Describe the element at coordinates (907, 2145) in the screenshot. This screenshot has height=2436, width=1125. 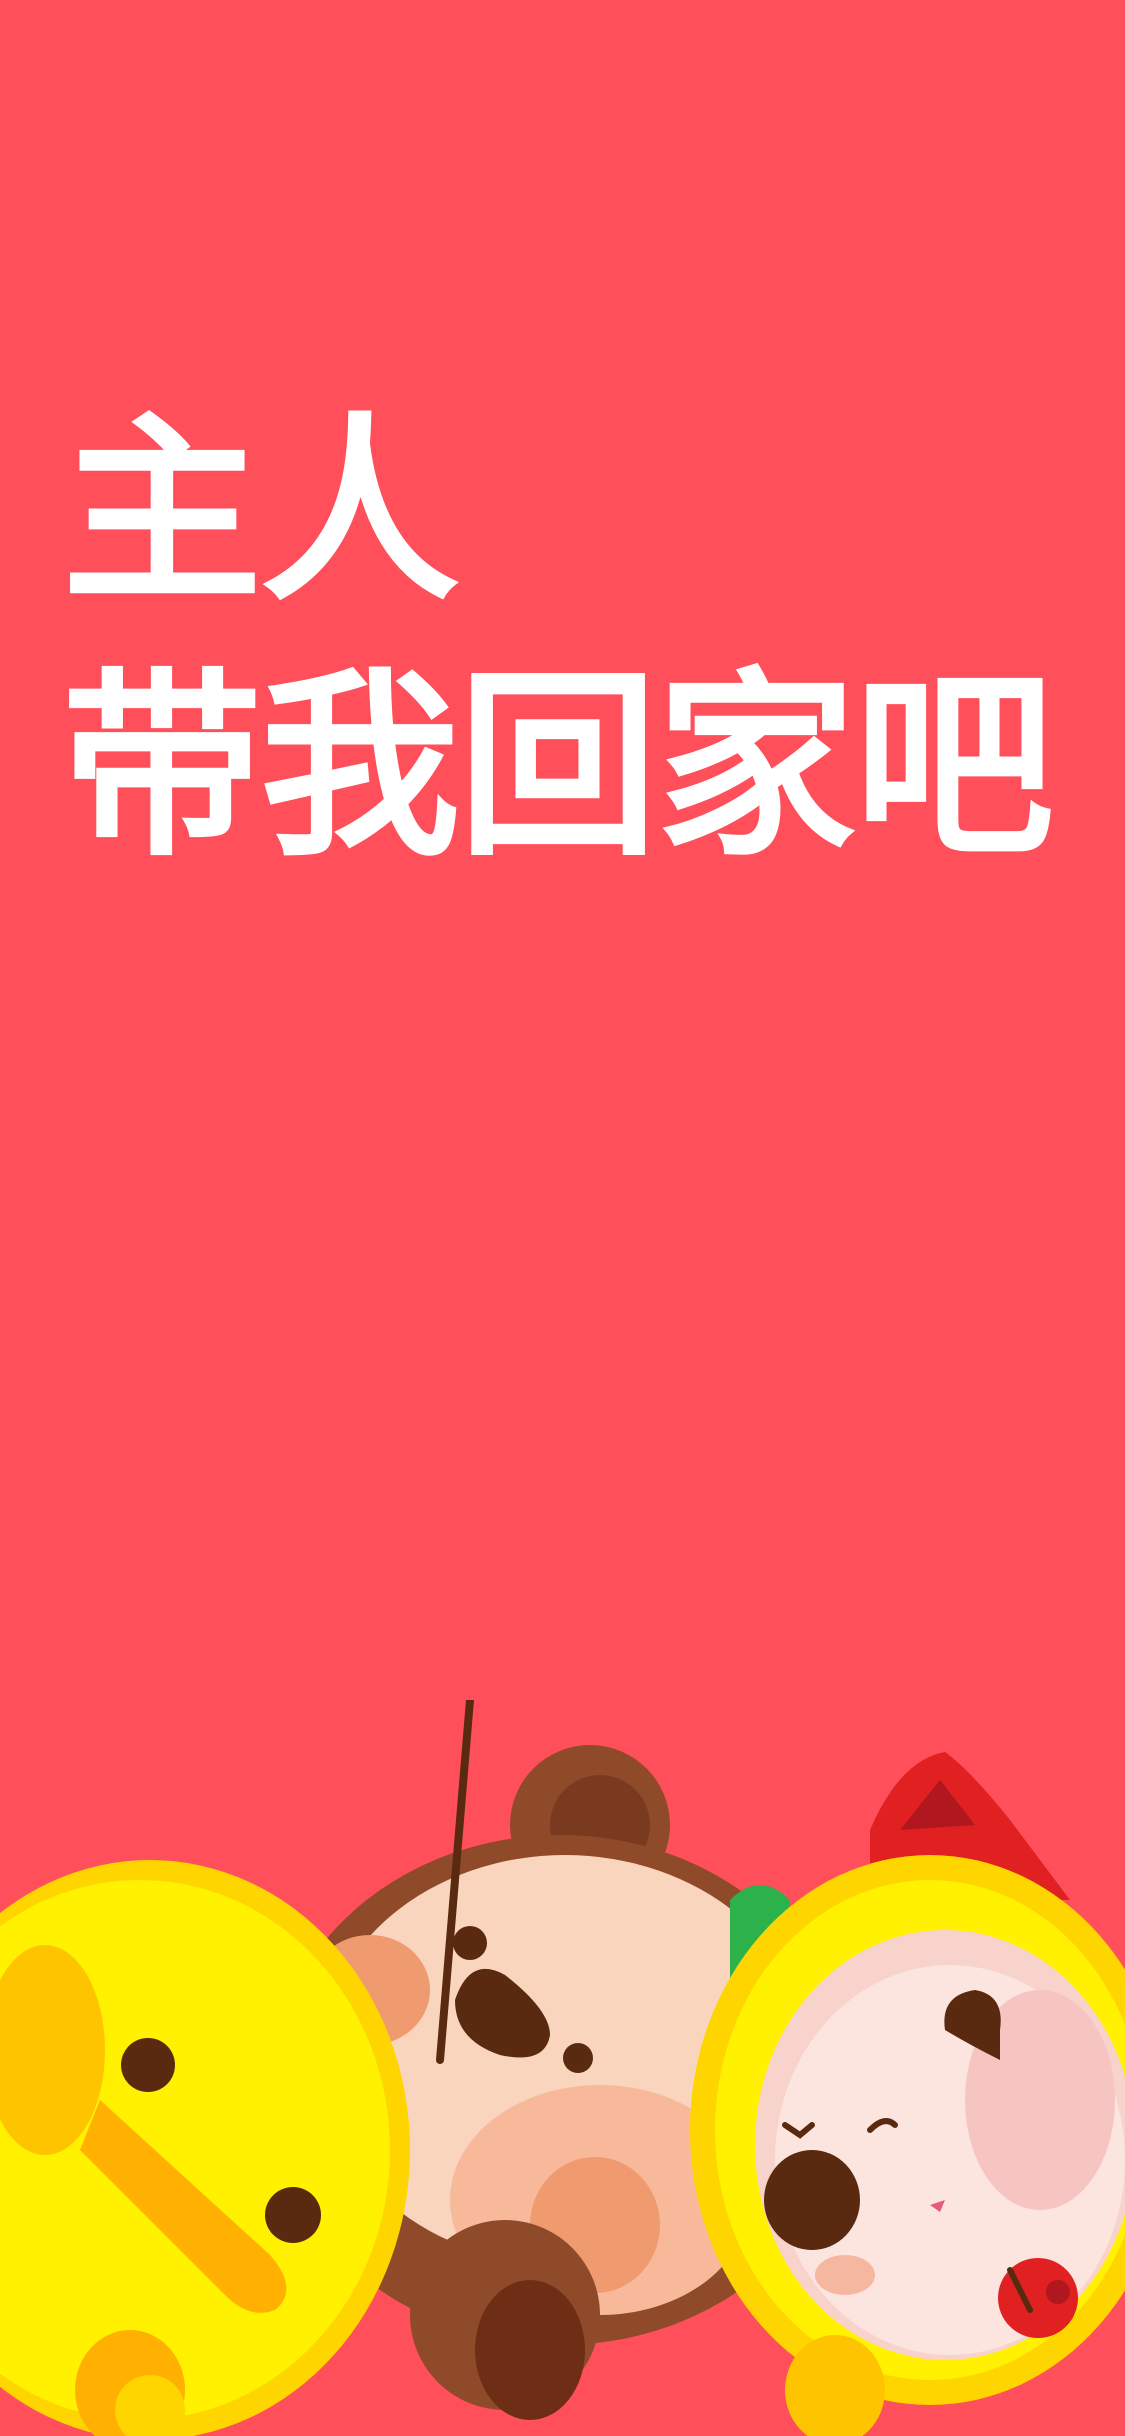
I see `yellow-hooded-cat-character` at that location.